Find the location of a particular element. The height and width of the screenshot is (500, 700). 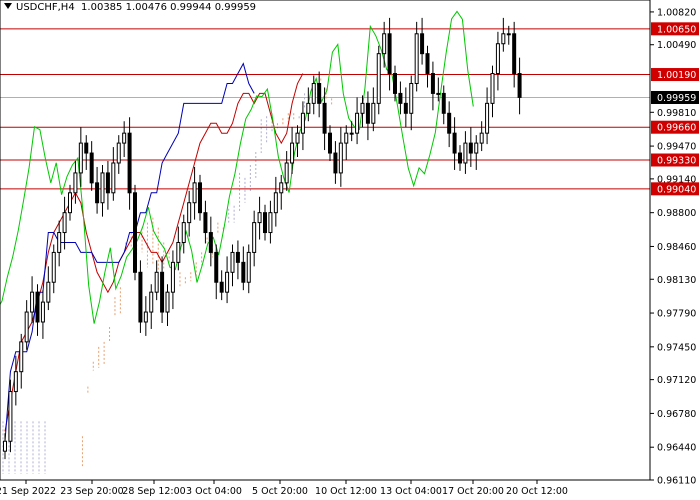

y-tick-label: 0.96780 is located at coordinates (676, 414).